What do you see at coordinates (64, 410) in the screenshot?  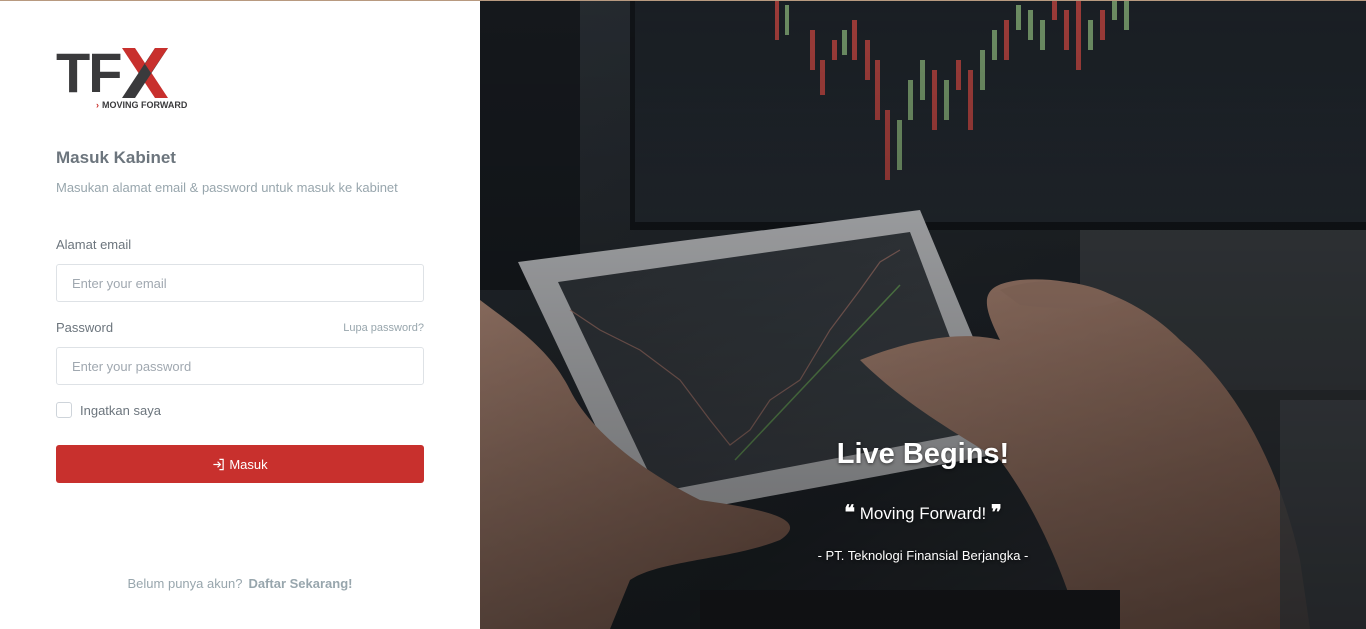 I see `remember-checkbox` at bounding box center [64, 410].